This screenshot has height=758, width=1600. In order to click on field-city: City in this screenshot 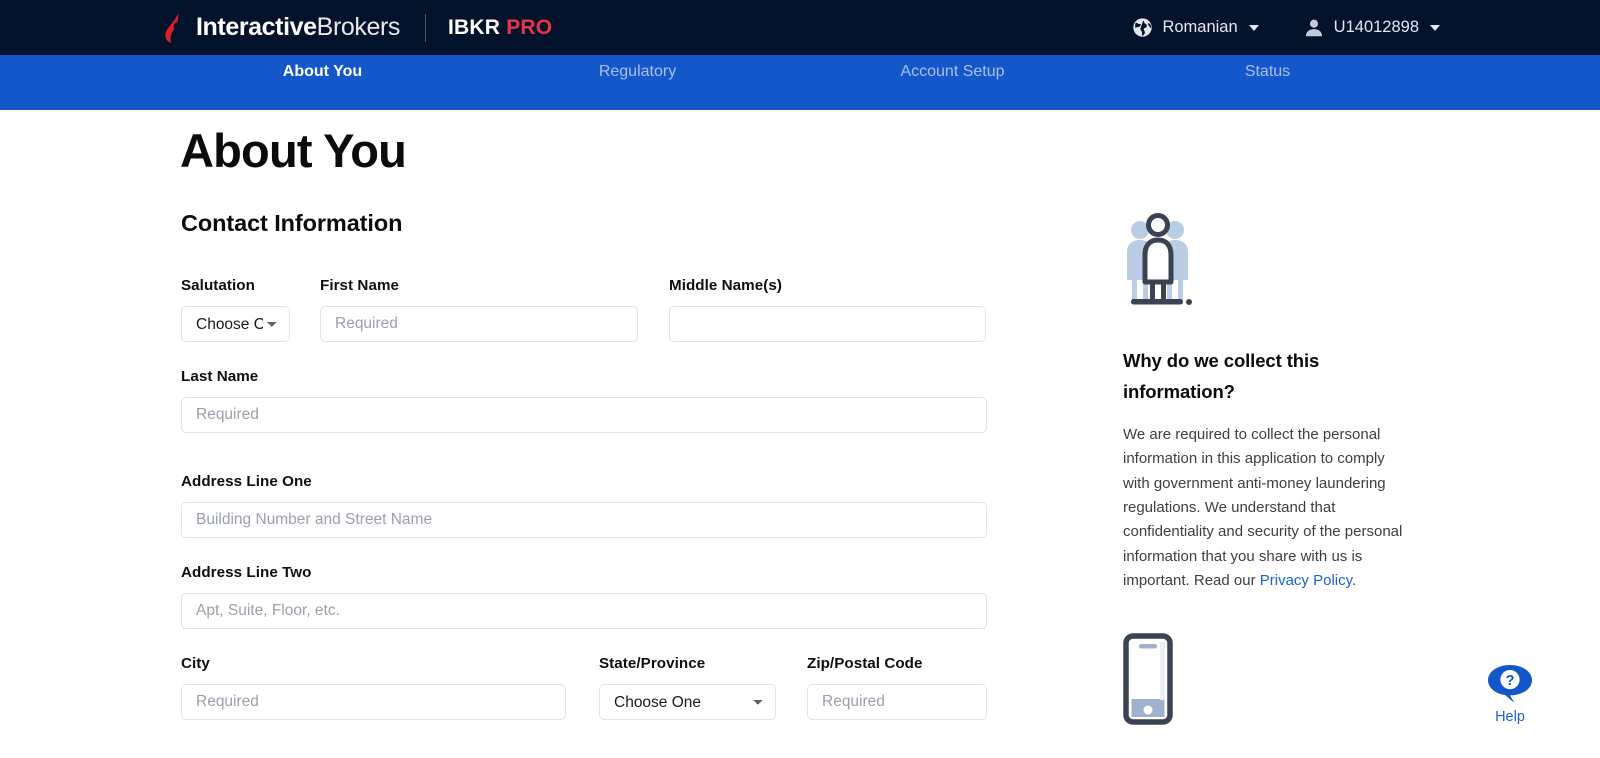, I will do `click(373, 687)`.